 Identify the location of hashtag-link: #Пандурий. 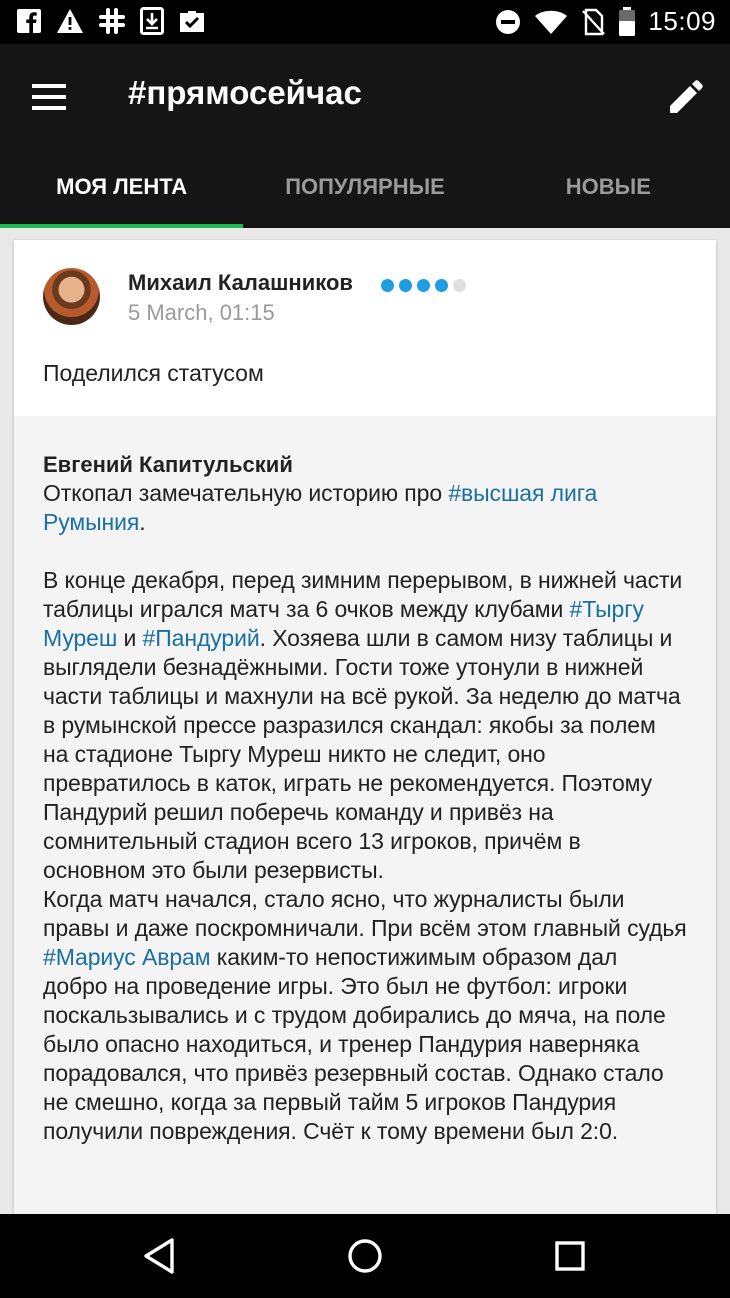
(201, 638).